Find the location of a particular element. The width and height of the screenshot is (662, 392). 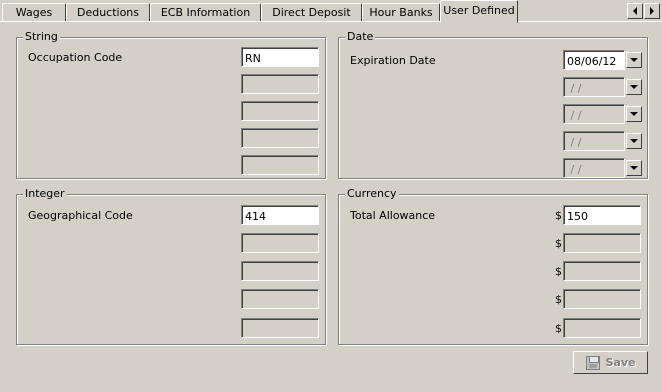

tab-scroll-left-button is located at coordinates (635, 11).